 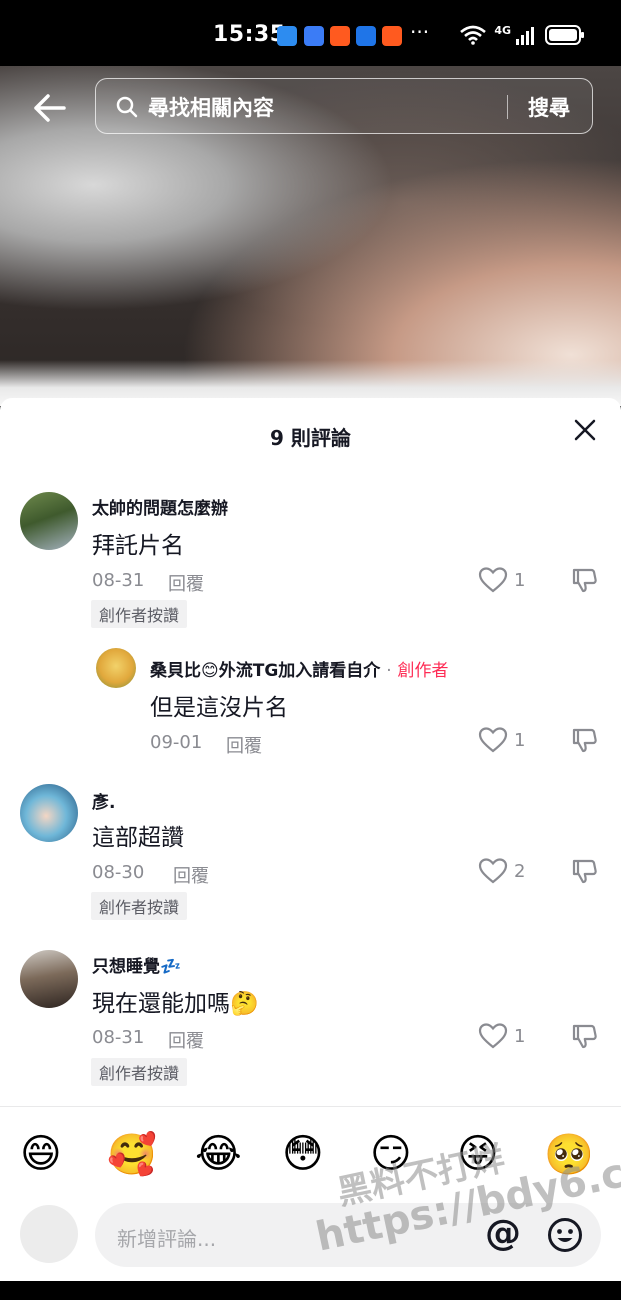 What do you see at coordinates (299, 668) in the screenshot?
I see `reply-username: 桑貝比😊外流TG加入請看自介 · 創作者` at bounding box center [299, 668].